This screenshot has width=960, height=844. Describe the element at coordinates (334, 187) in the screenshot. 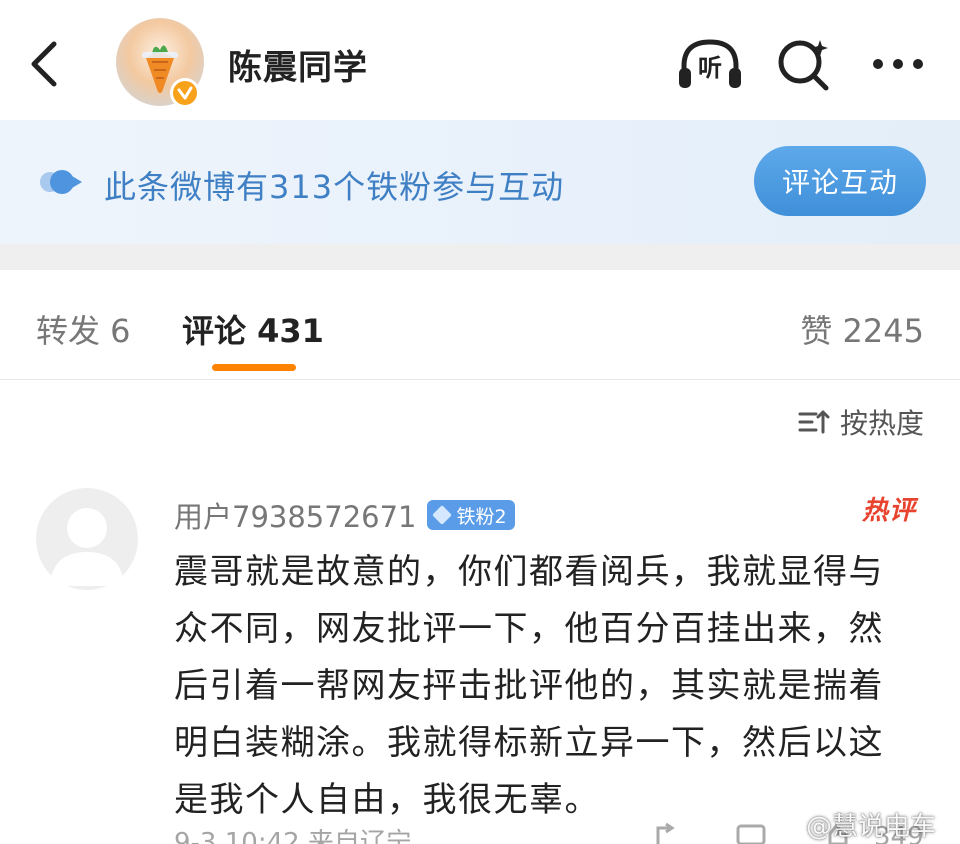

I see `banner-text: 此条微博有313个铁粉参与互动` at that location.